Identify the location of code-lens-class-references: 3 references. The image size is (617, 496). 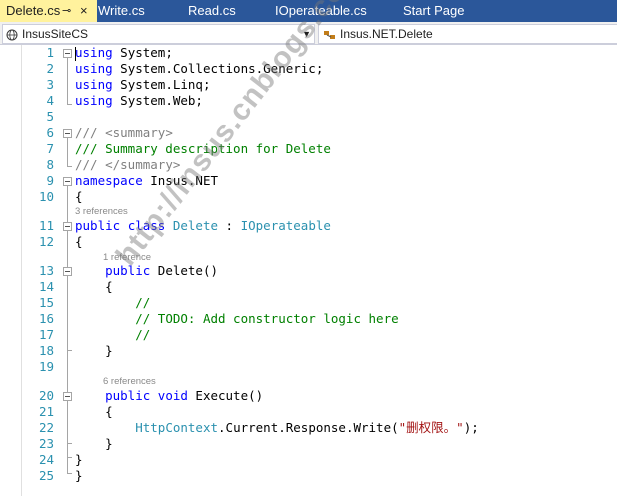
(101, 211).